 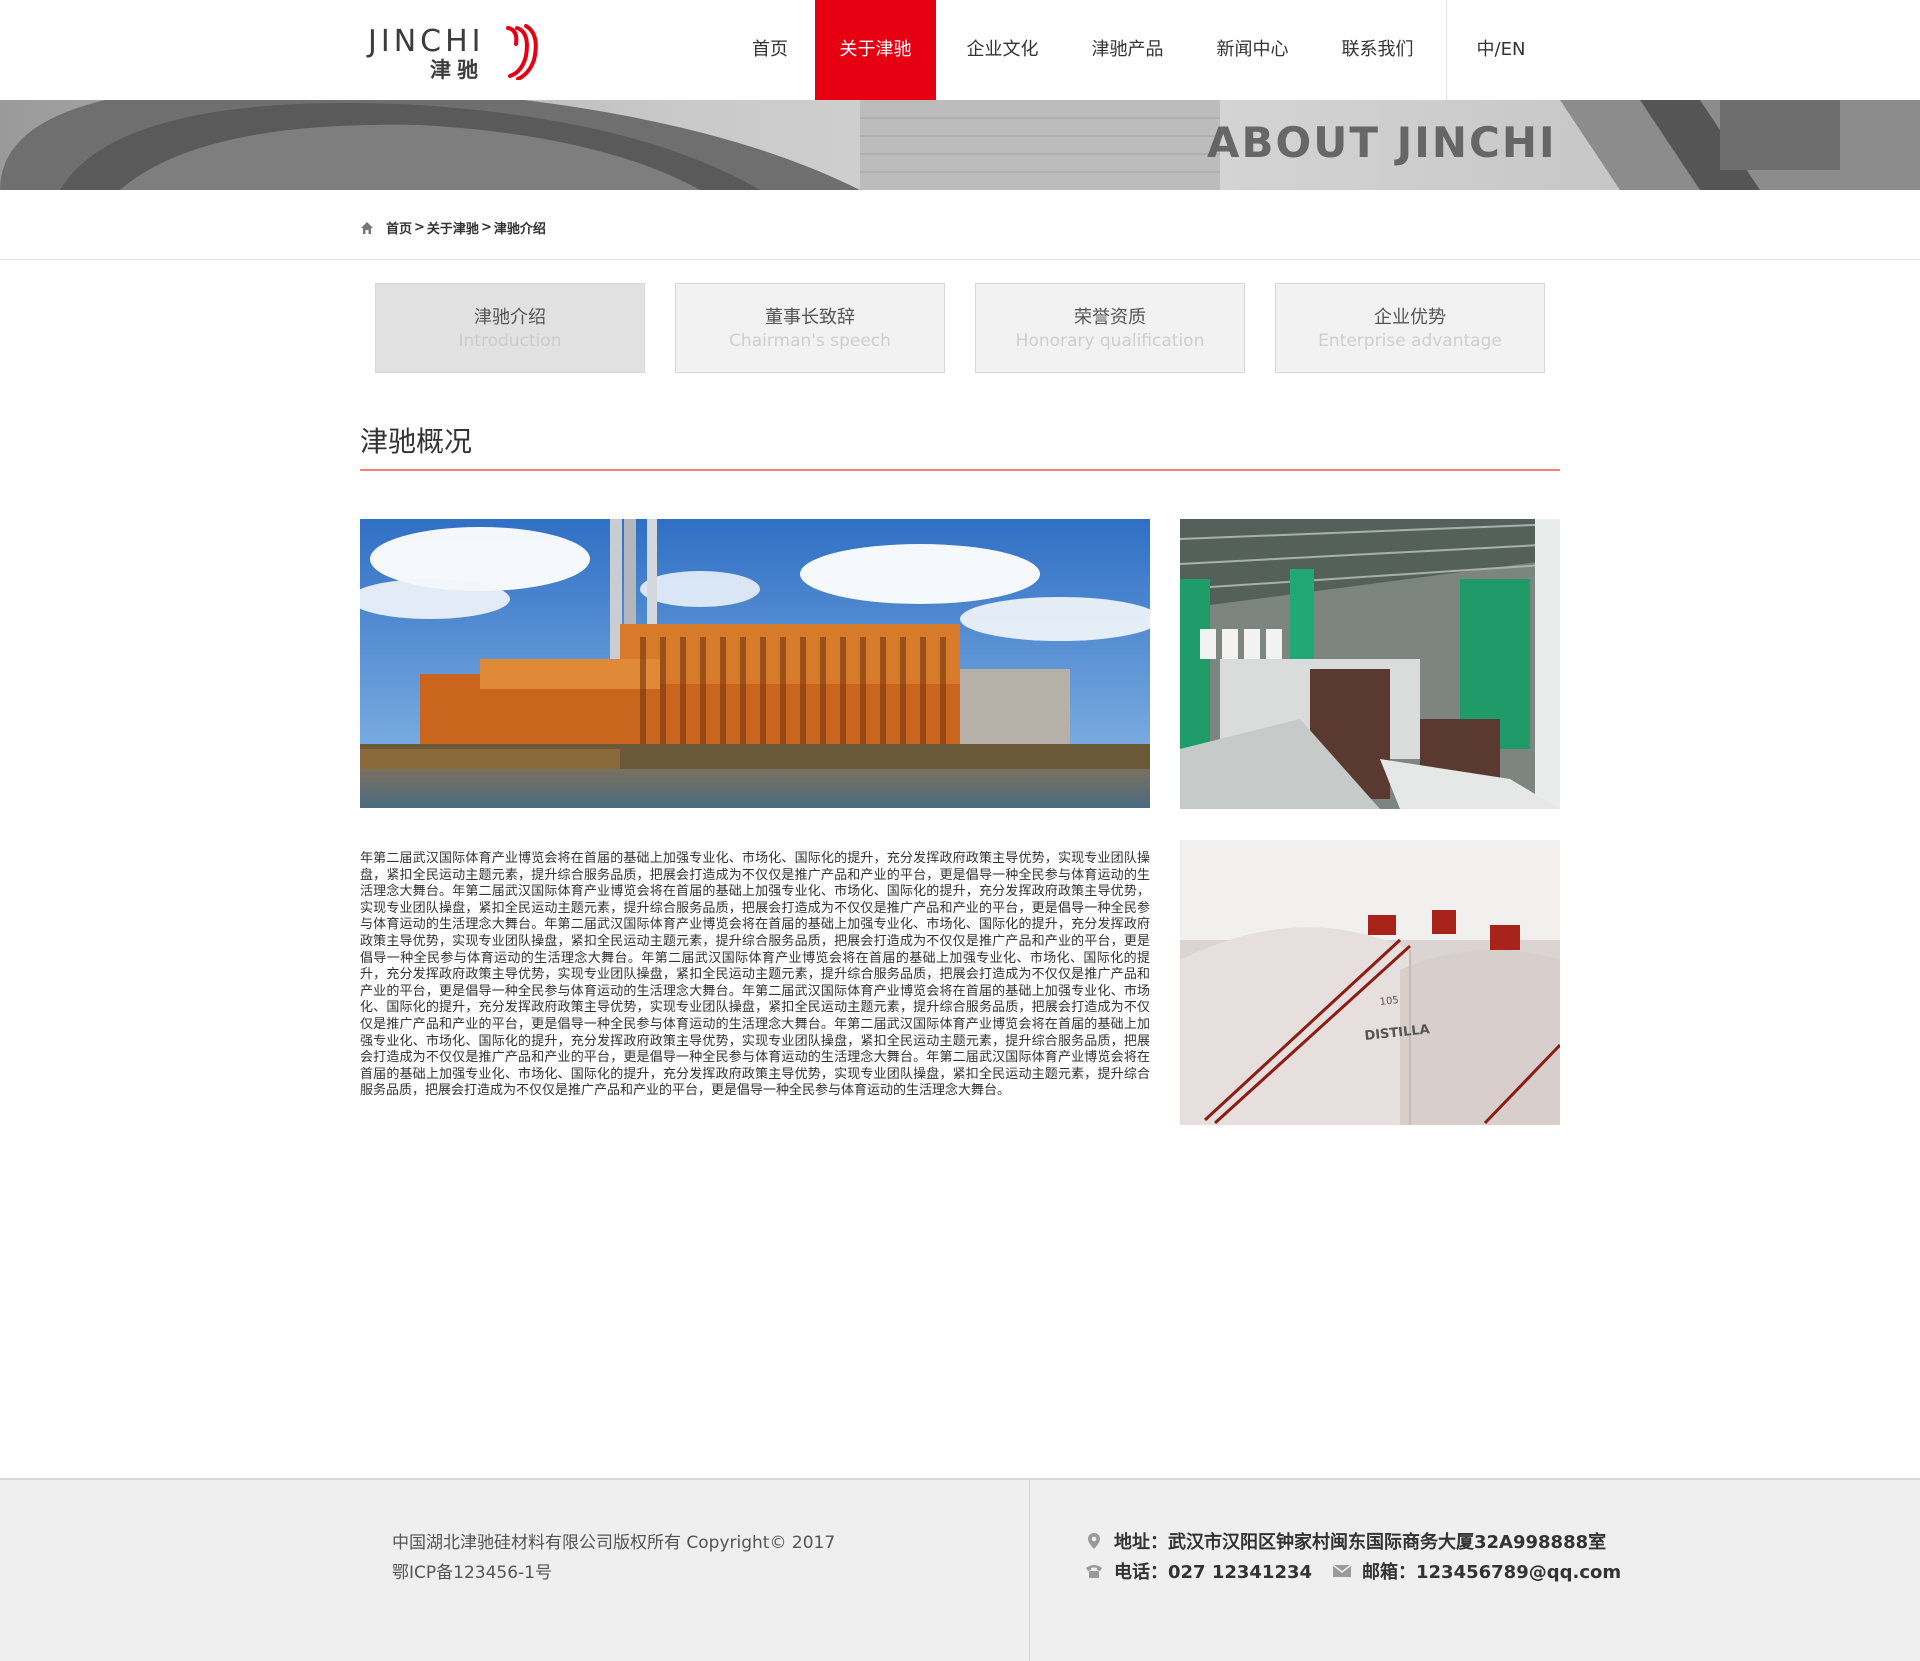 I want to click on tab-label-en: Enterprise advantage, so click(x=1410, y=341).